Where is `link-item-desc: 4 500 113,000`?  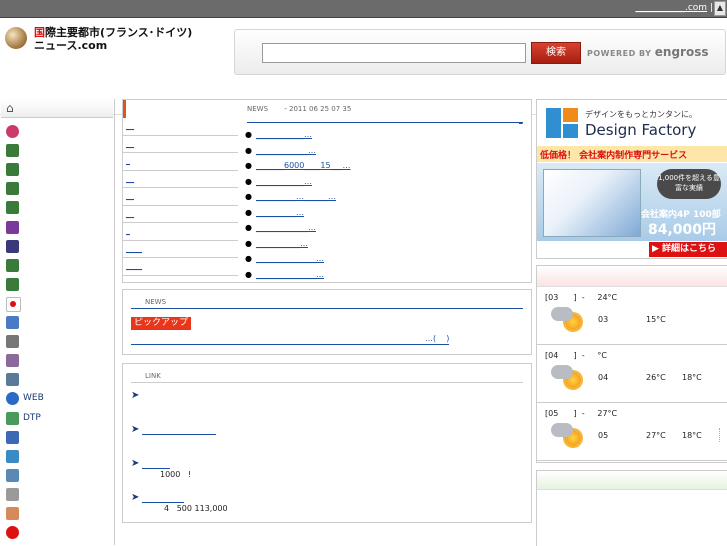
link-item-desc: 4 500 113,000 is located at coordinates (196, 508).